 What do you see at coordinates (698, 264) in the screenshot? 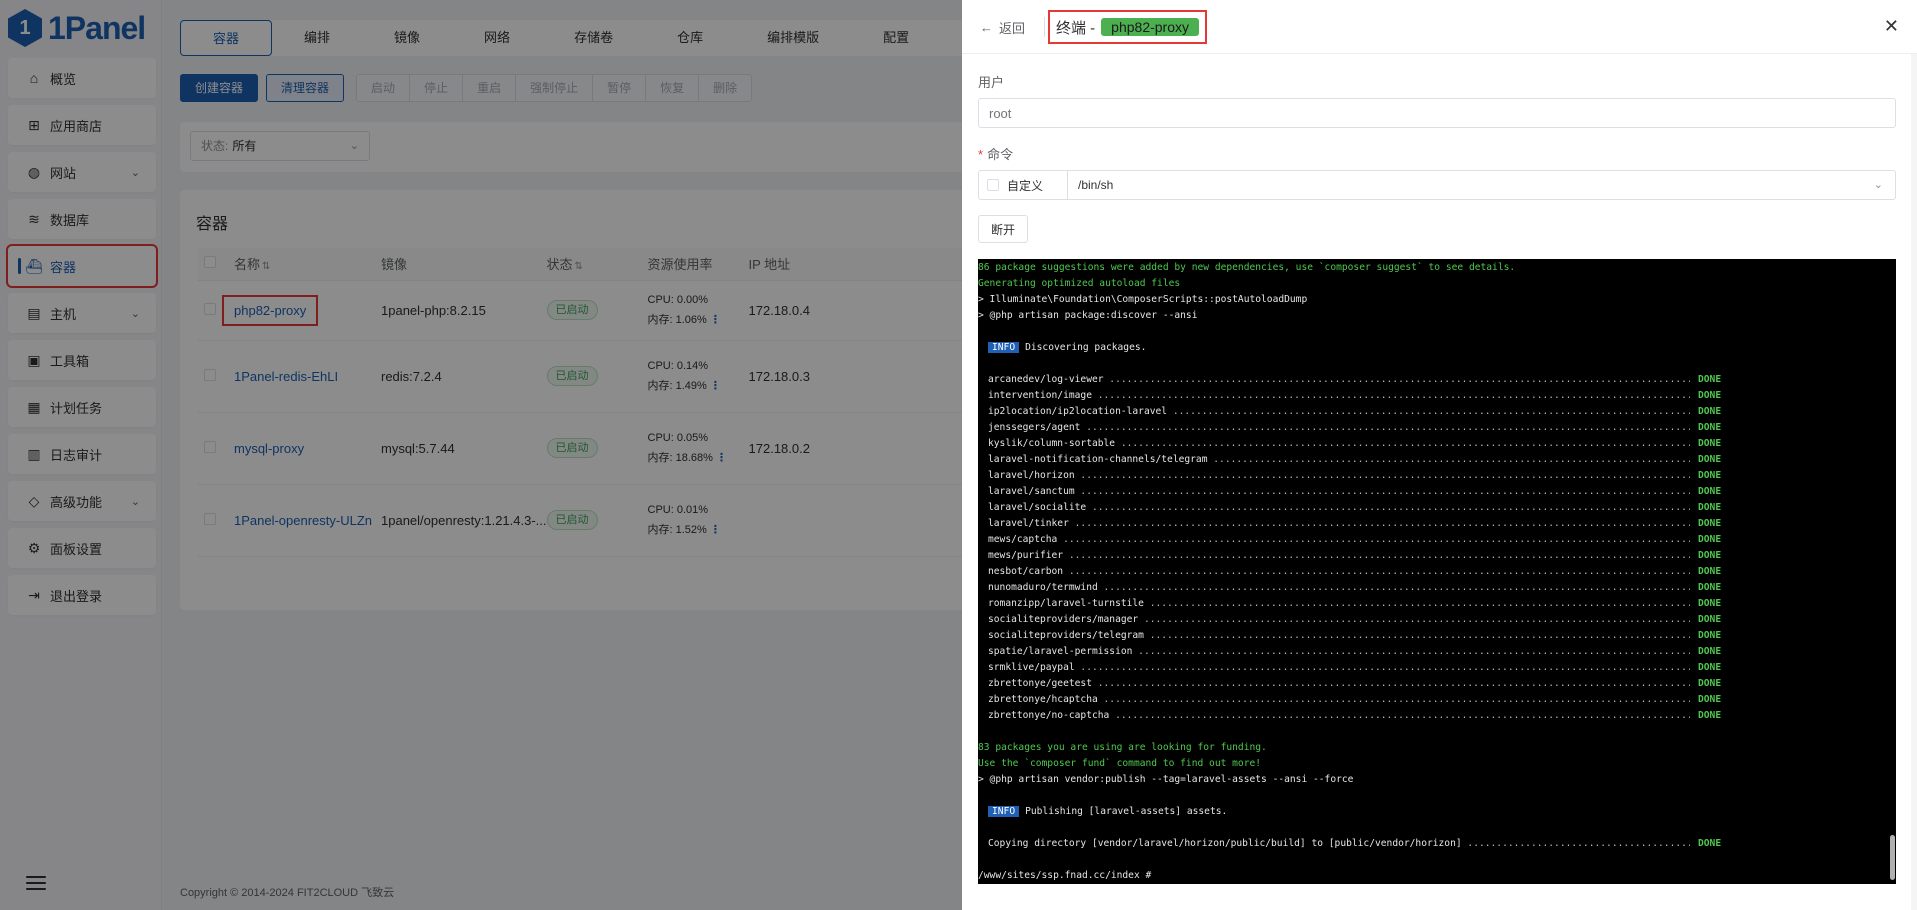
I see `col-resource: 资源使用率` at bounding box center [698, 264].